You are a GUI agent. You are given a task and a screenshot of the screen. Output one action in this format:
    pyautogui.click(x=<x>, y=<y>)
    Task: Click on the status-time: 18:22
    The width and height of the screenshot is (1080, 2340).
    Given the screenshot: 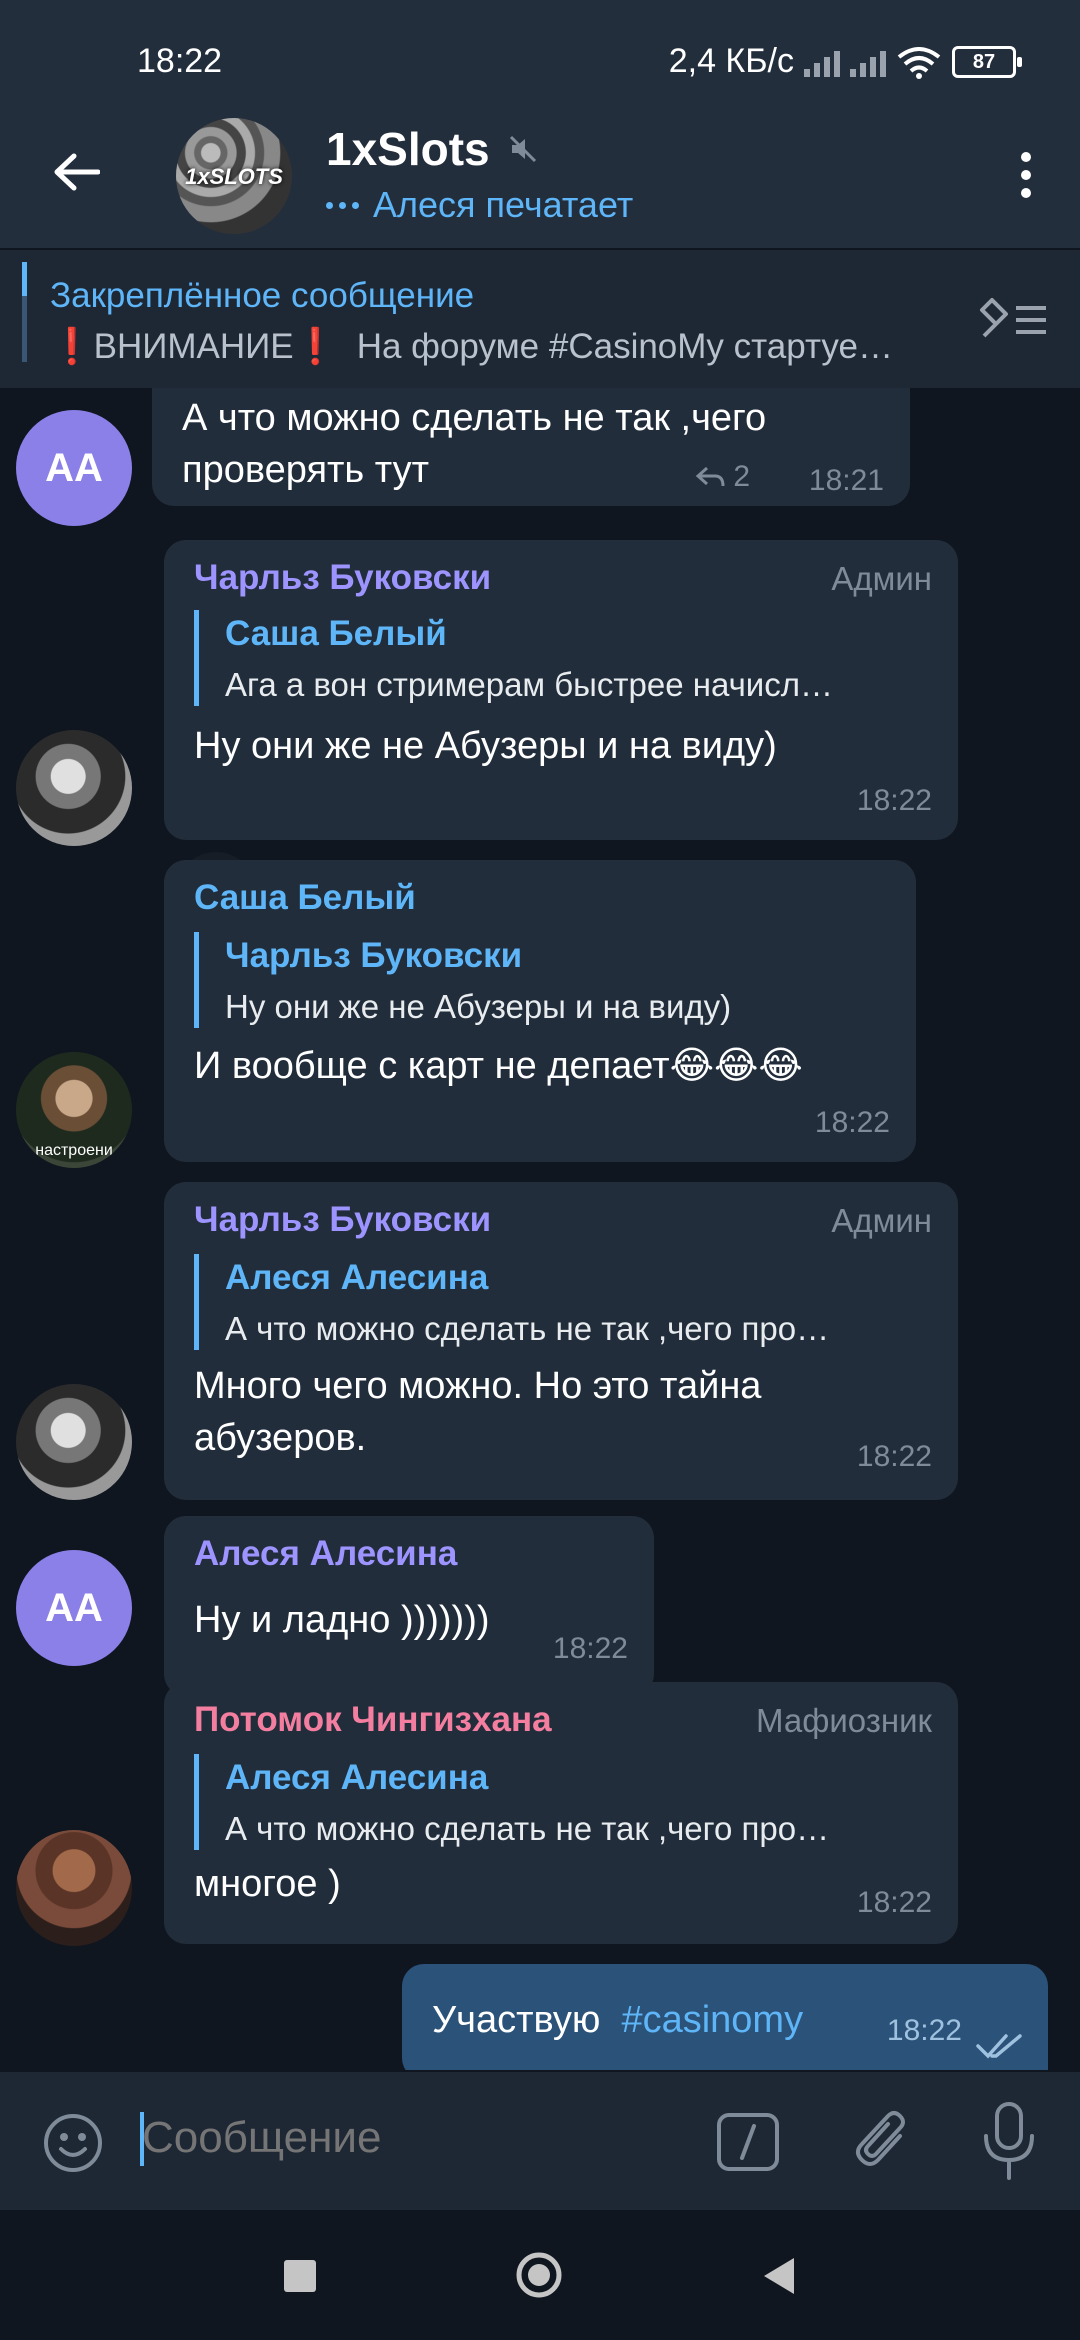 What is the action you would take?
    pyautogui.click(x=180, y=61)
    